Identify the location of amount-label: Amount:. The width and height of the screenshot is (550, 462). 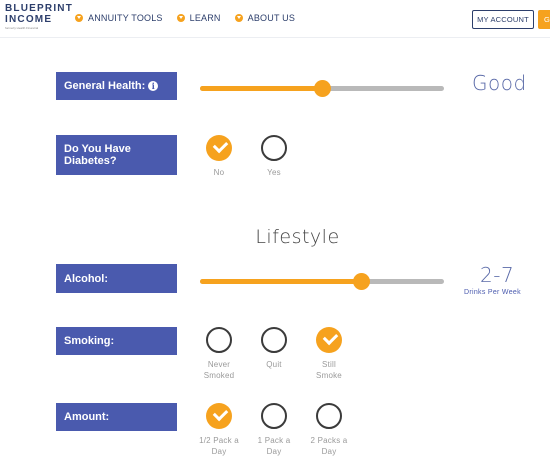
(116, 417).